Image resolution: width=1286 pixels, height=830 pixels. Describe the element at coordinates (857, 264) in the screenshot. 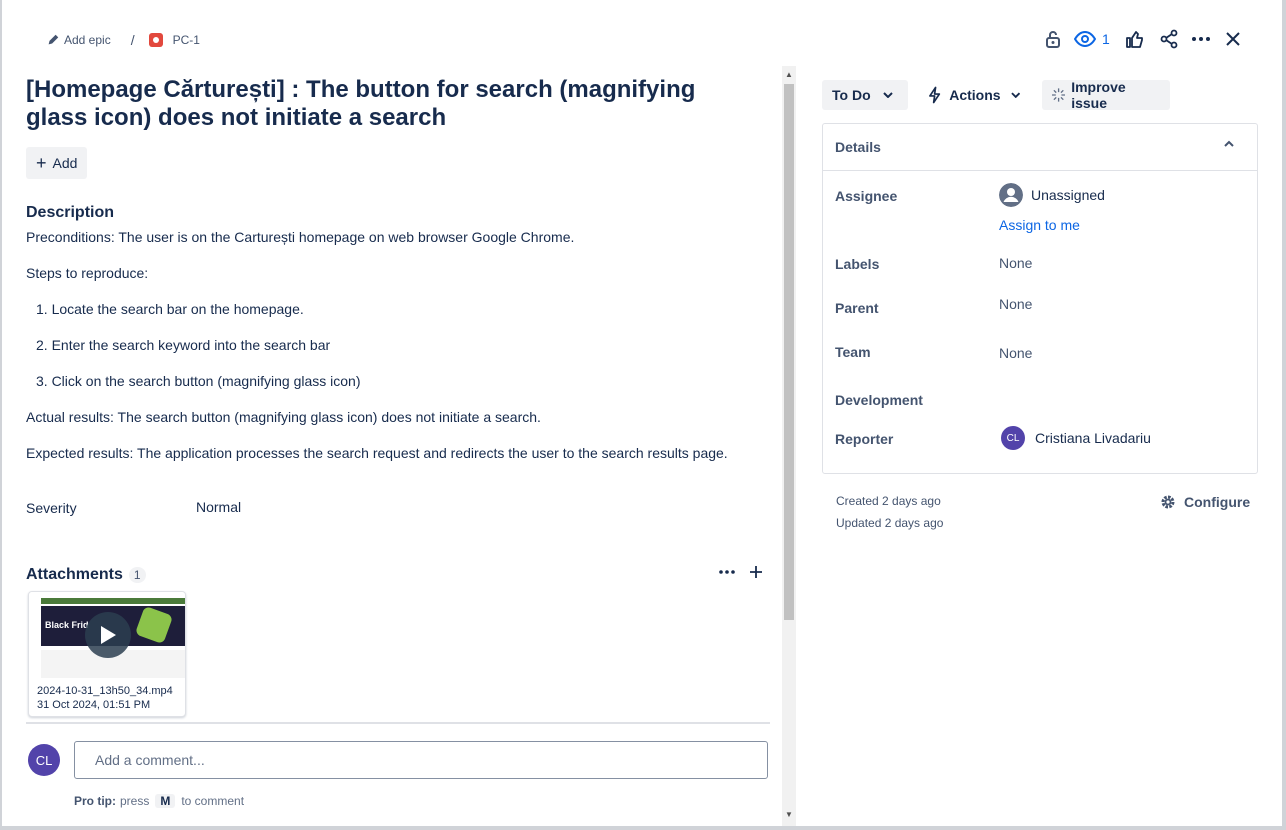

I see `labels-label: Labels` at that location.